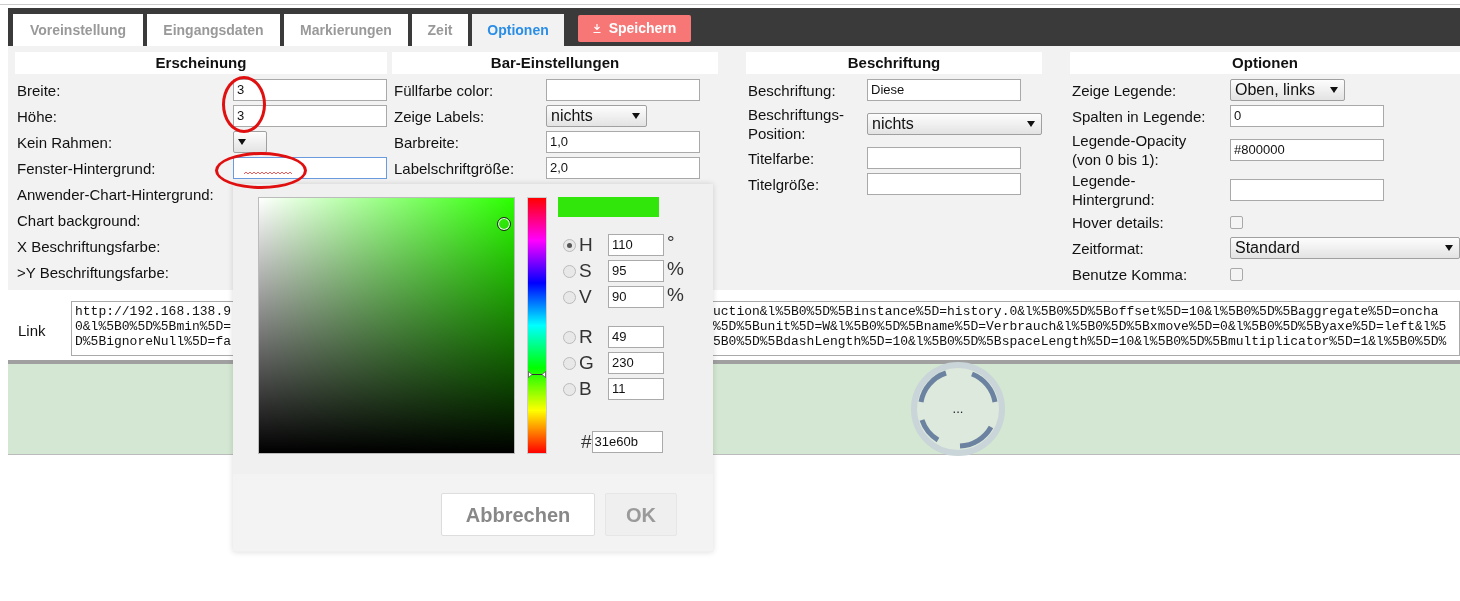  I want to click on field-label: Breite:, so click(39, 90).